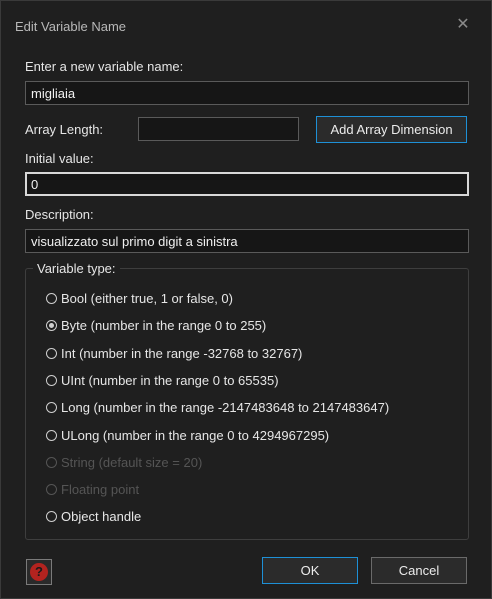  What do you see at coordinates (218, 129) in the screenshot?
I see `array-length-input` at bounding box center [218, 129].